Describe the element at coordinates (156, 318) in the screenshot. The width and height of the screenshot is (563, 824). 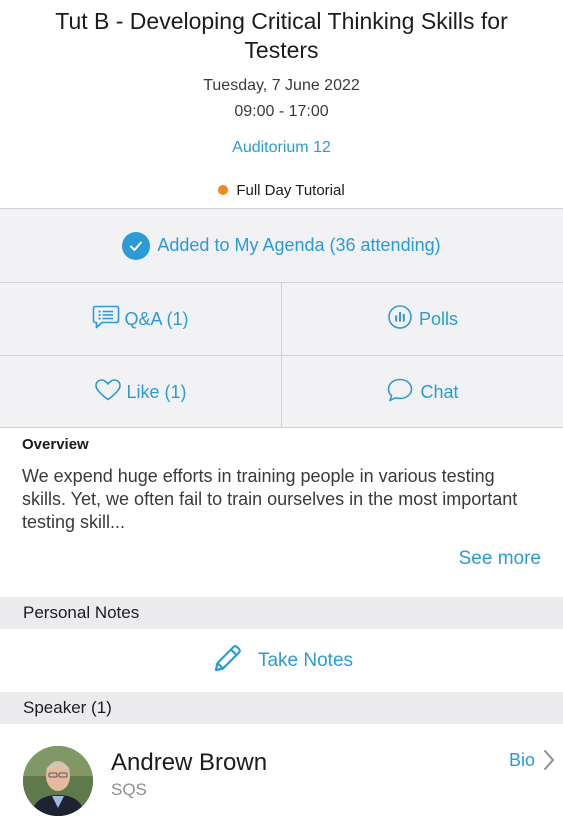
I see `qa-label: Q&A (1)` at that location.